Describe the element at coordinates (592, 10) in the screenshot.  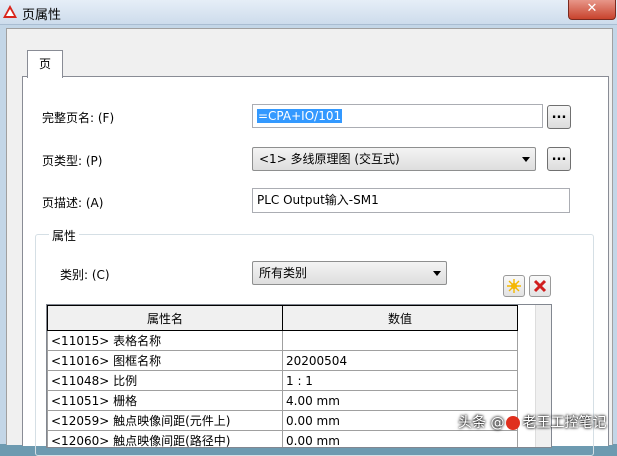
I see `close-button: ✕` at that location.